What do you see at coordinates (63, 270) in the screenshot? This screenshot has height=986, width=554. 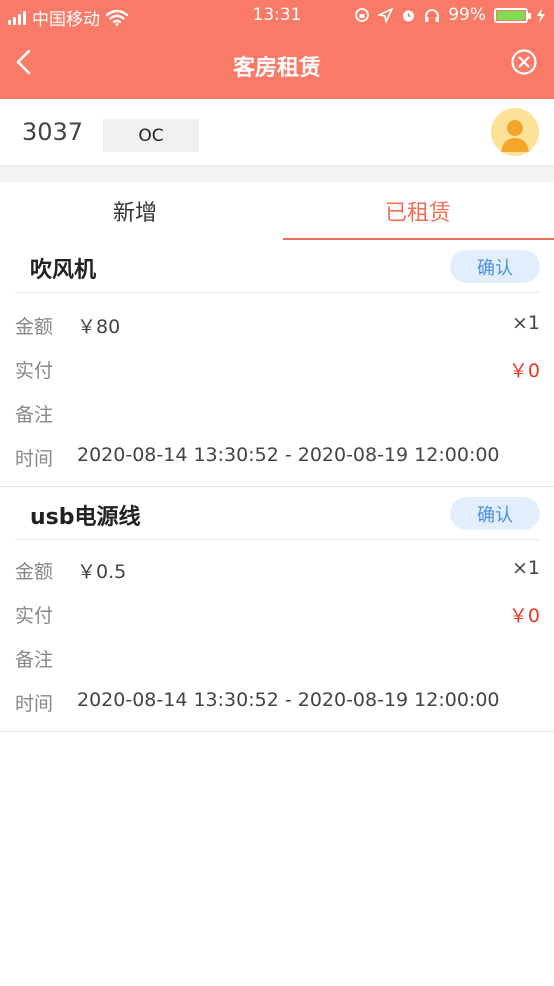 I see `item-name: 吹风机` at bounding box center [63, 270].